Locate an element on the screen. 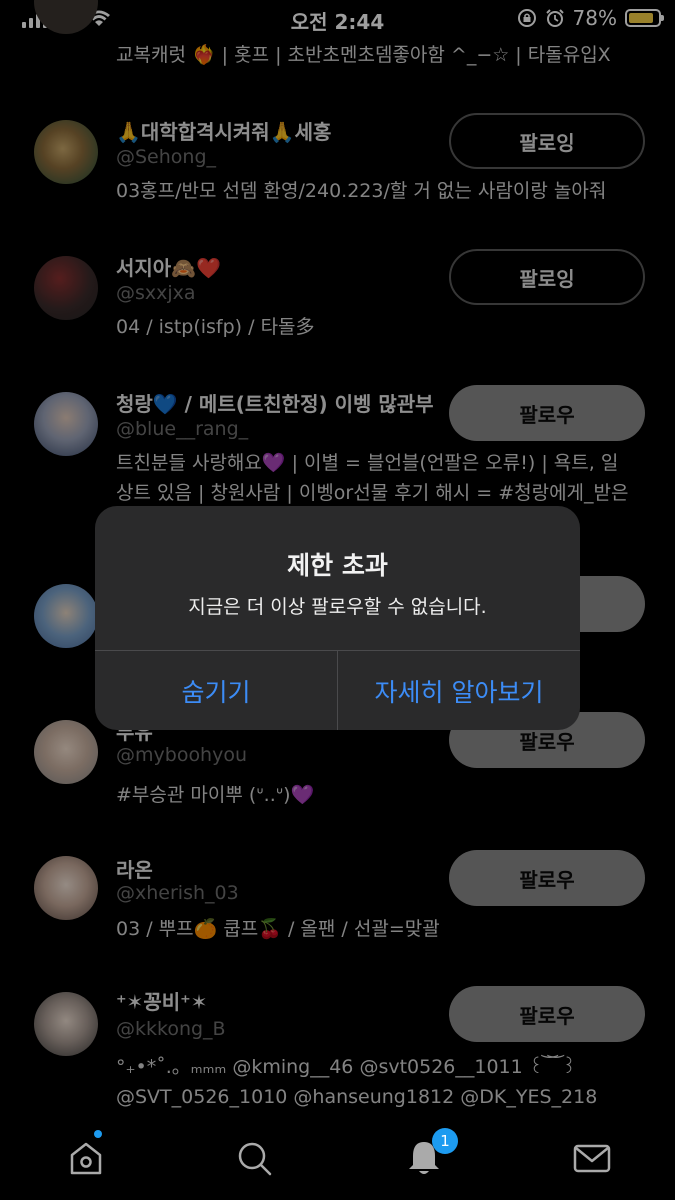 Image resolution: width=675 pixels, height=1200 pixels. learn-more-button: 자세히 알아보기 is located at coordinates (459, 690).